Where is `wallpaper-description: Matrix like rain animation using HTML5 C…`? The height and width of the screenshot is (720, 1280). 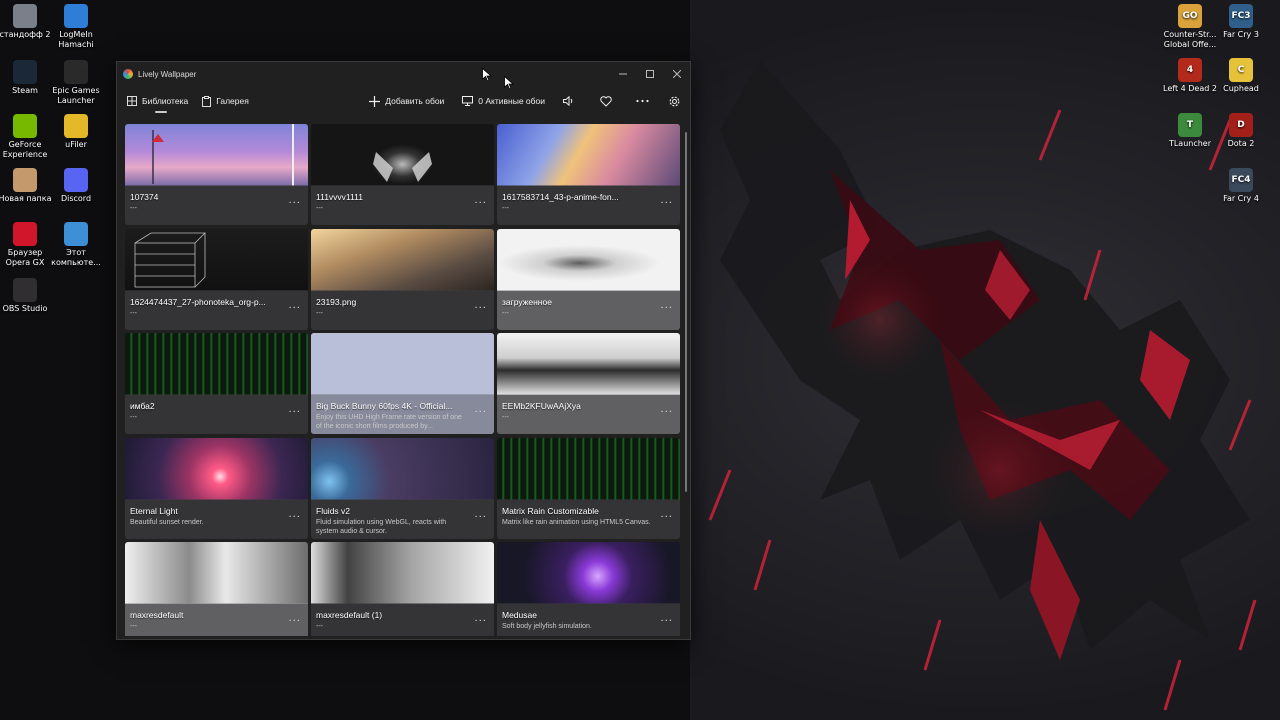
wallpaper-description: Matrix like rain animation using HTML5 C… is located at coordinates (576, 522).